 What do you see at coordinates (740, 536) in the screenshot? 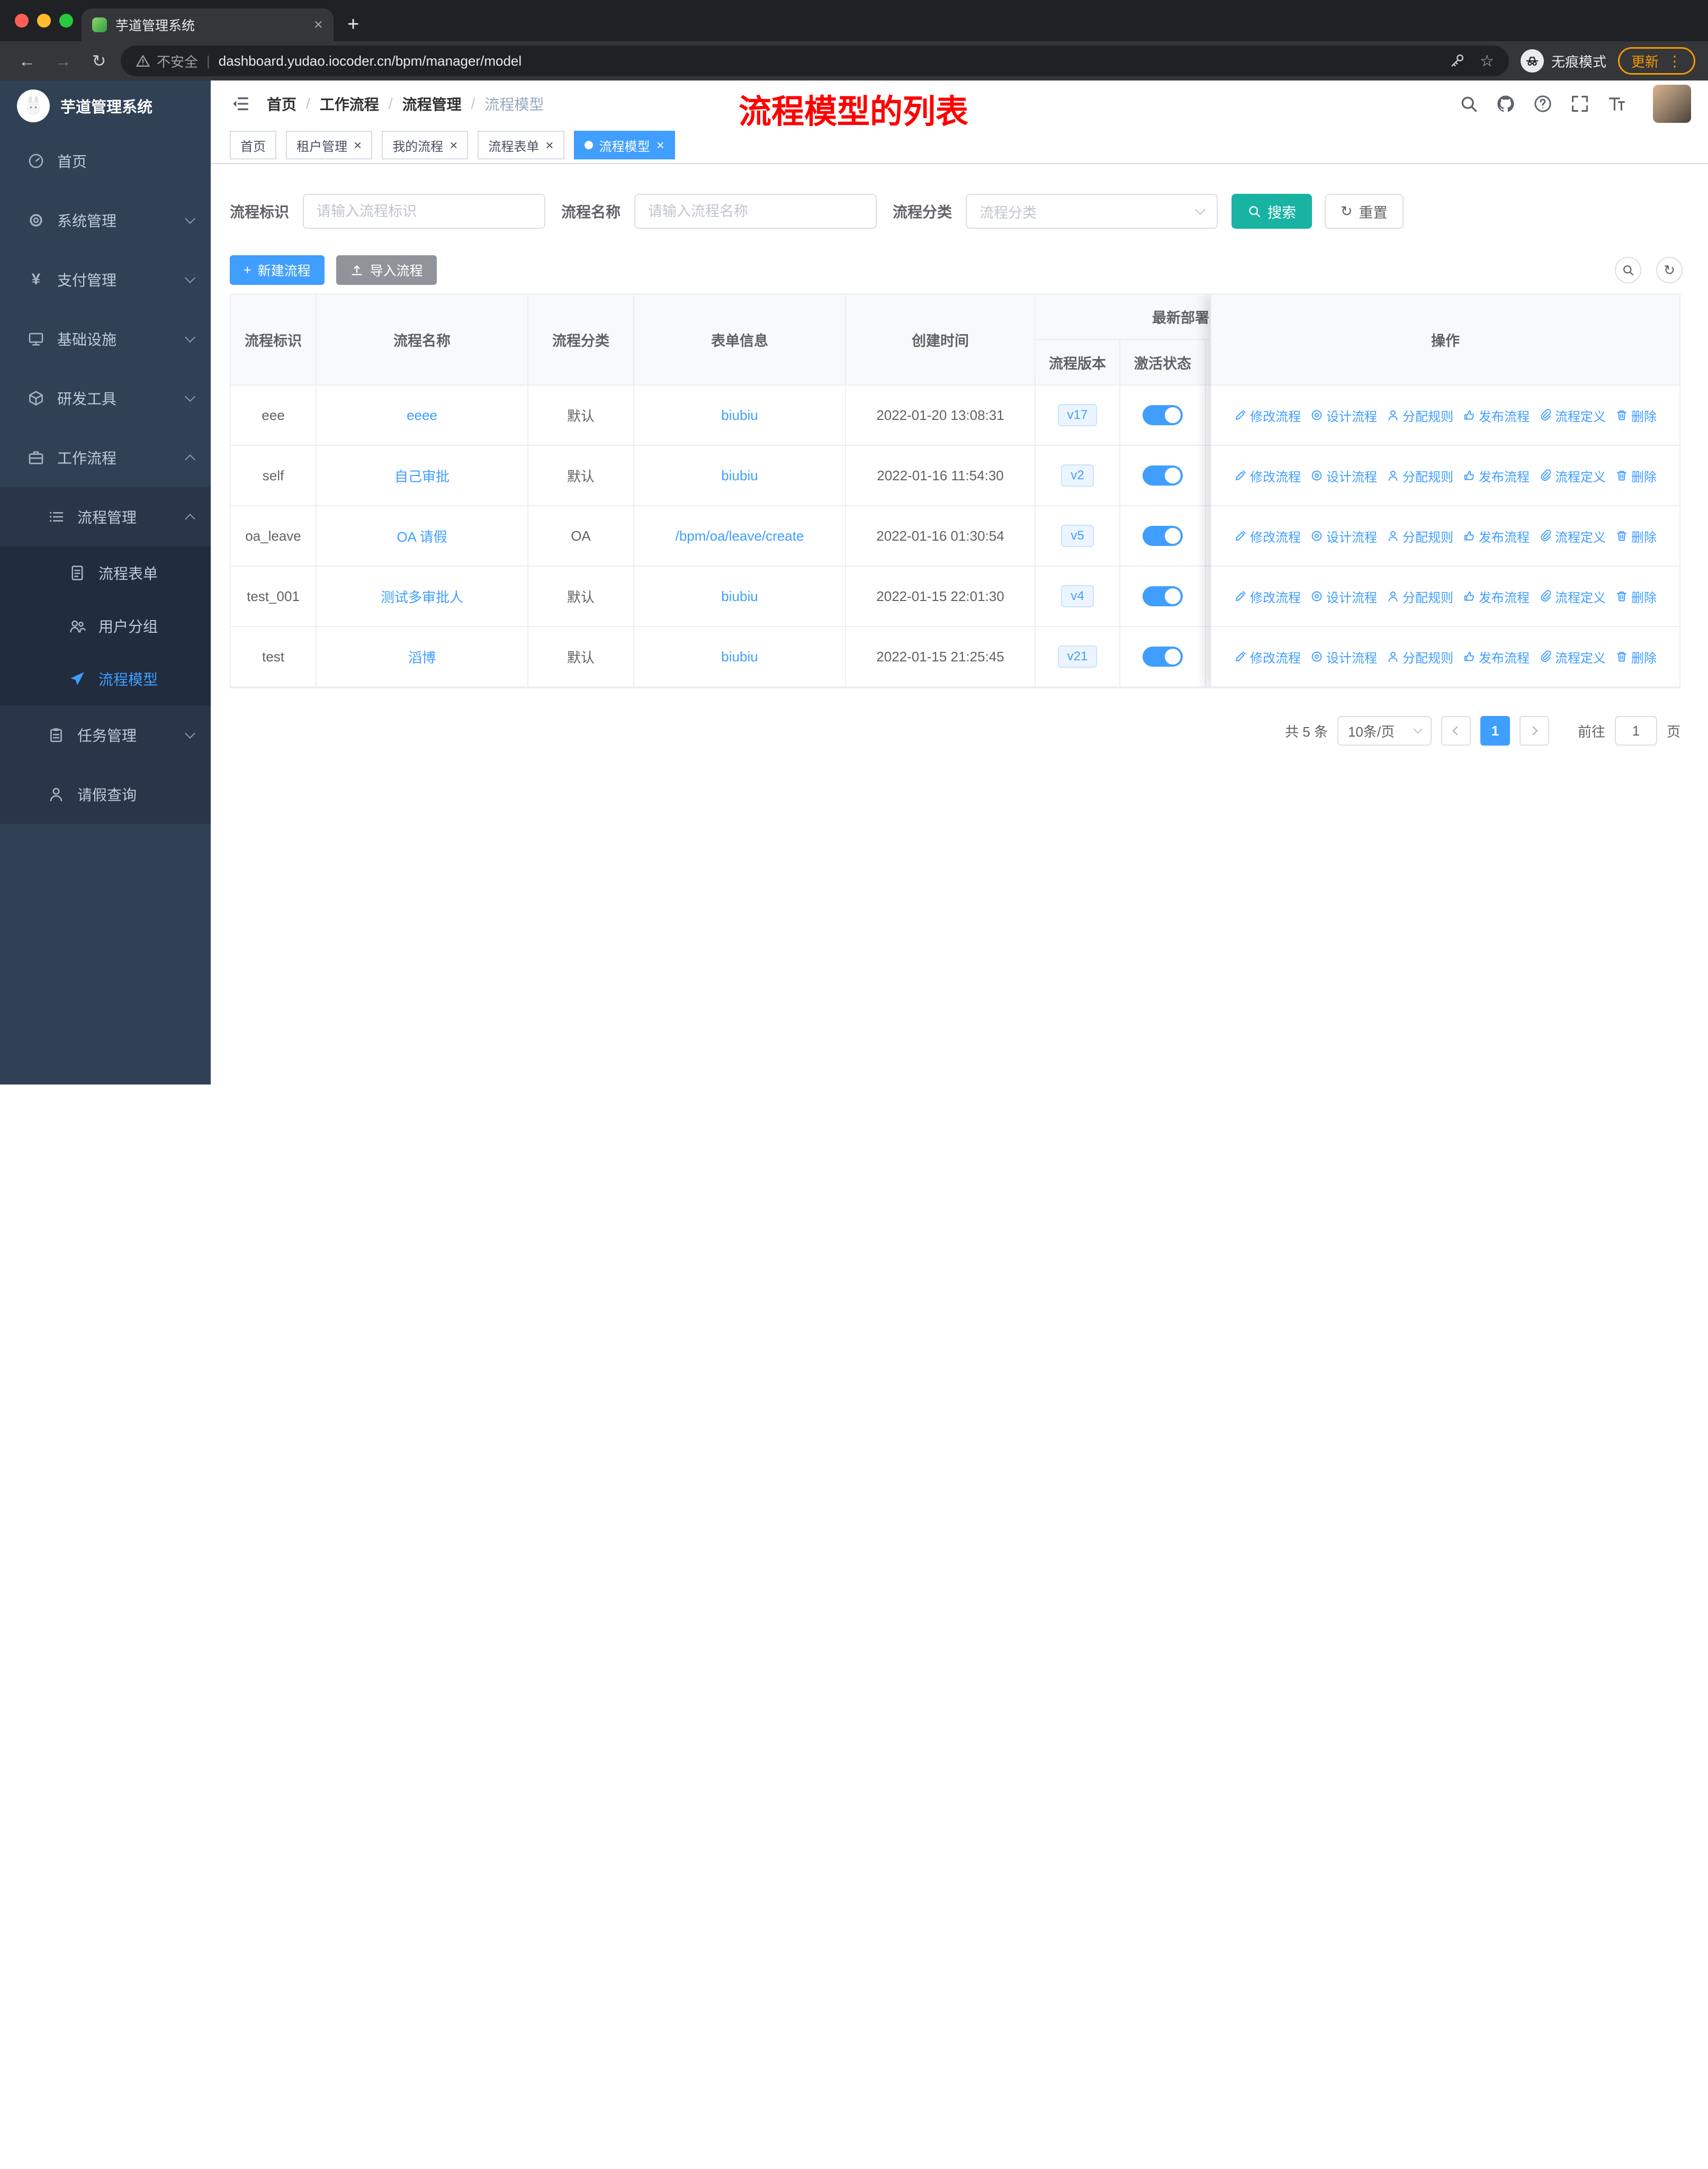
I see `form-link: /bpm/oa/leave/create` at bounding box center [740, 536].